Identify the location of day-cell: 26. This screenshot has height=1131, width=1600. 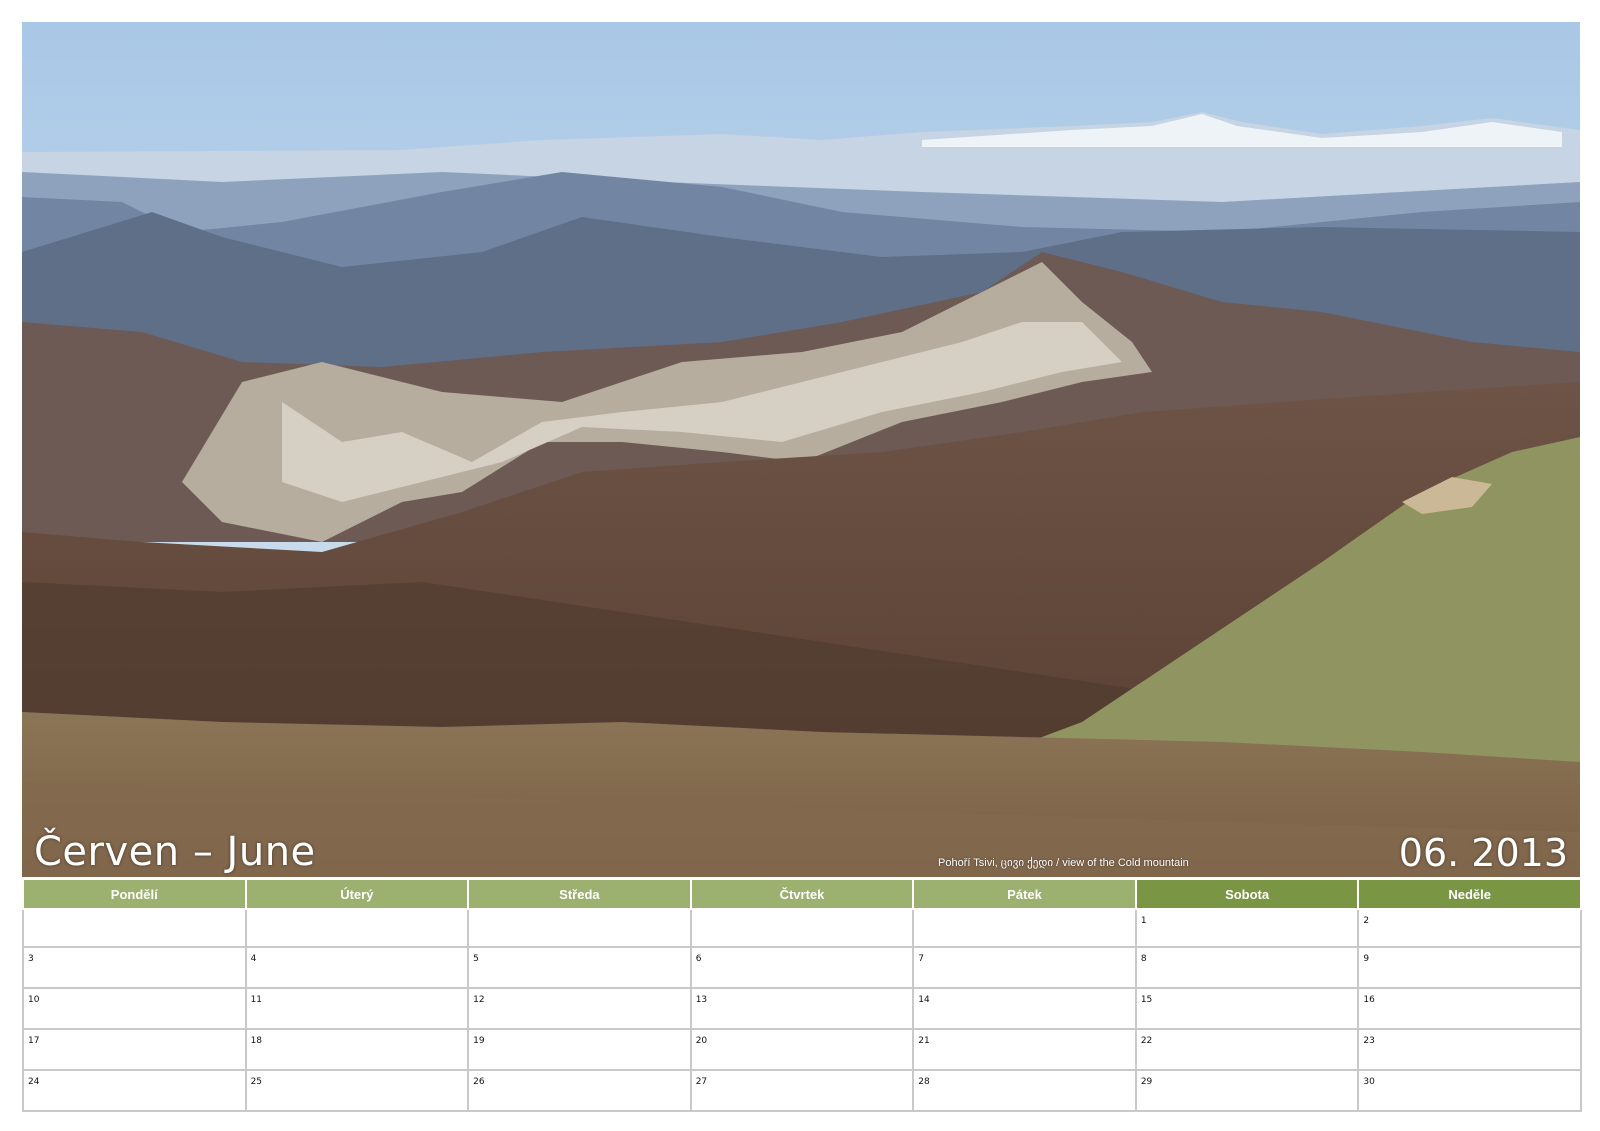
(579, 1090).